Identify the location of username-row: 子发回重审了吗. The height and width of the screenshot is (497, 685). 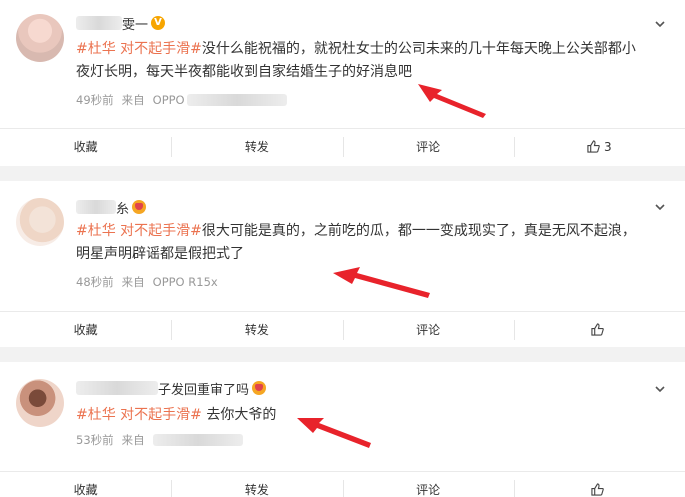
(171, 388).